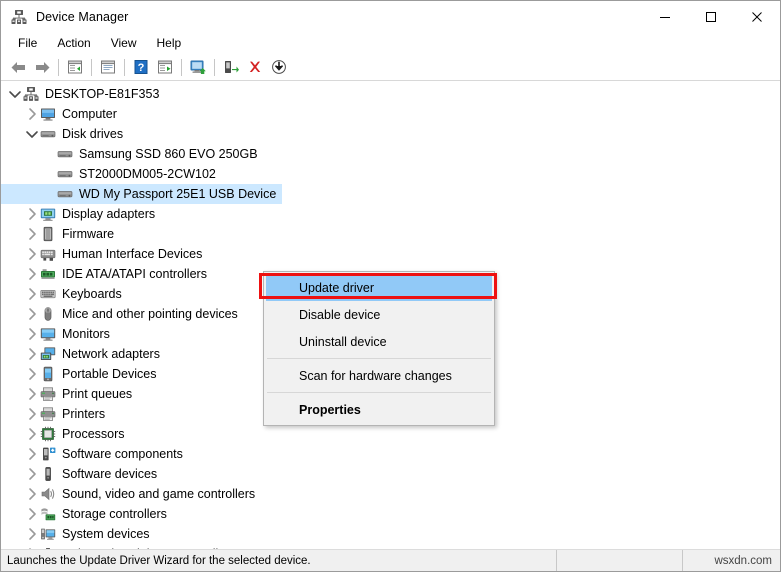  What do you see at coordinates (169, 43) in the screenshot?
I see `menu-help: Help` at bounding box center [169, 43].